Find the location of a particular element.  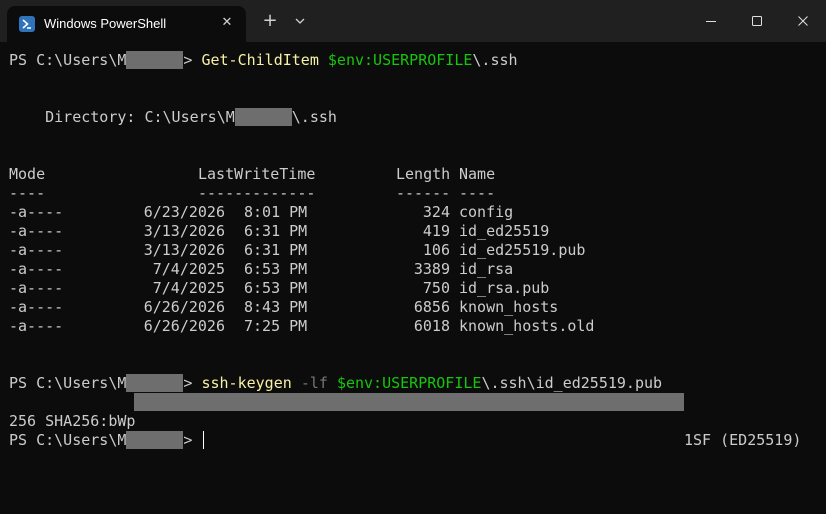

tab-windows-powershell: Windows PowerShell ✕ is located at coordinates (126, 24).